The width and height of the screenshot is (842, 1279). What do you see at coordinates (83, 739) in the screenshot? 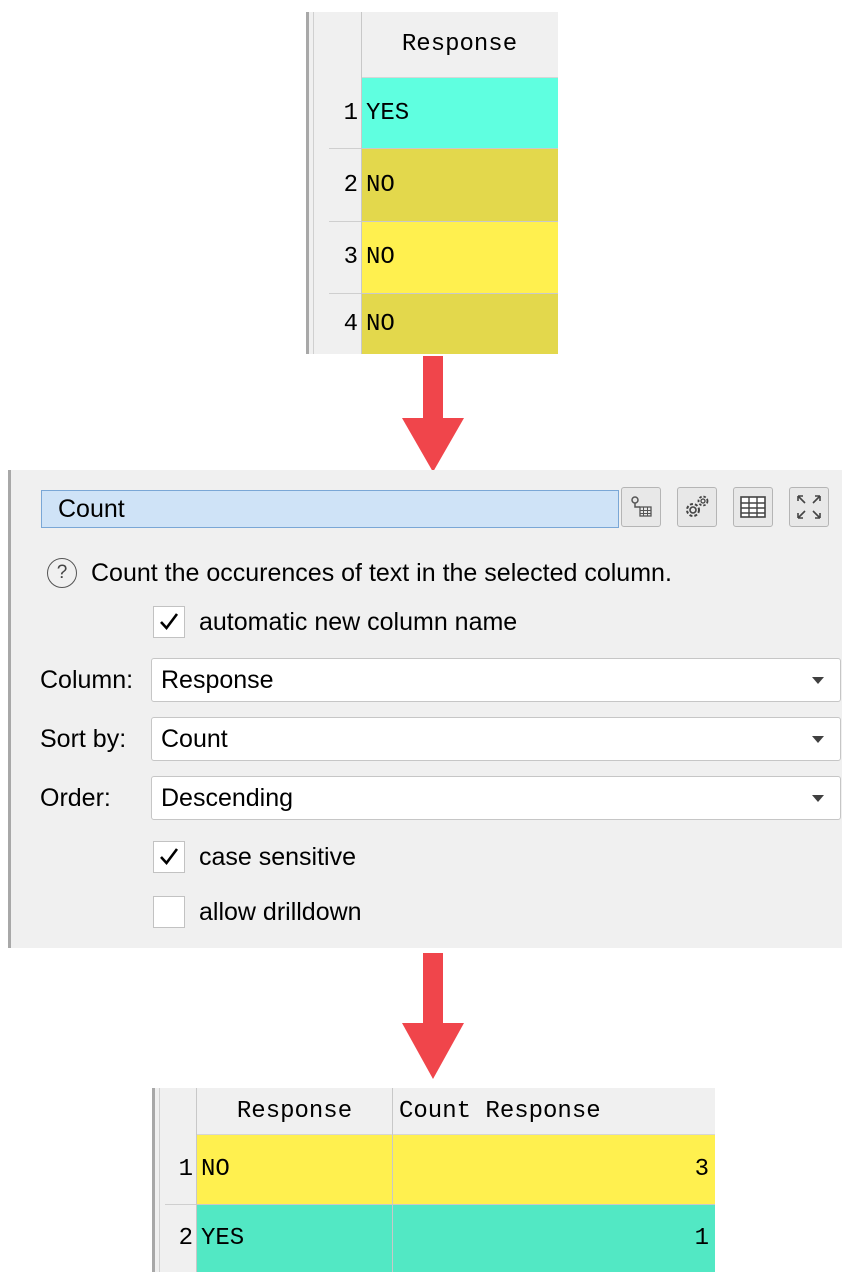
I see `sort-by-label: Sort by:` at bounding box center [83, 739].